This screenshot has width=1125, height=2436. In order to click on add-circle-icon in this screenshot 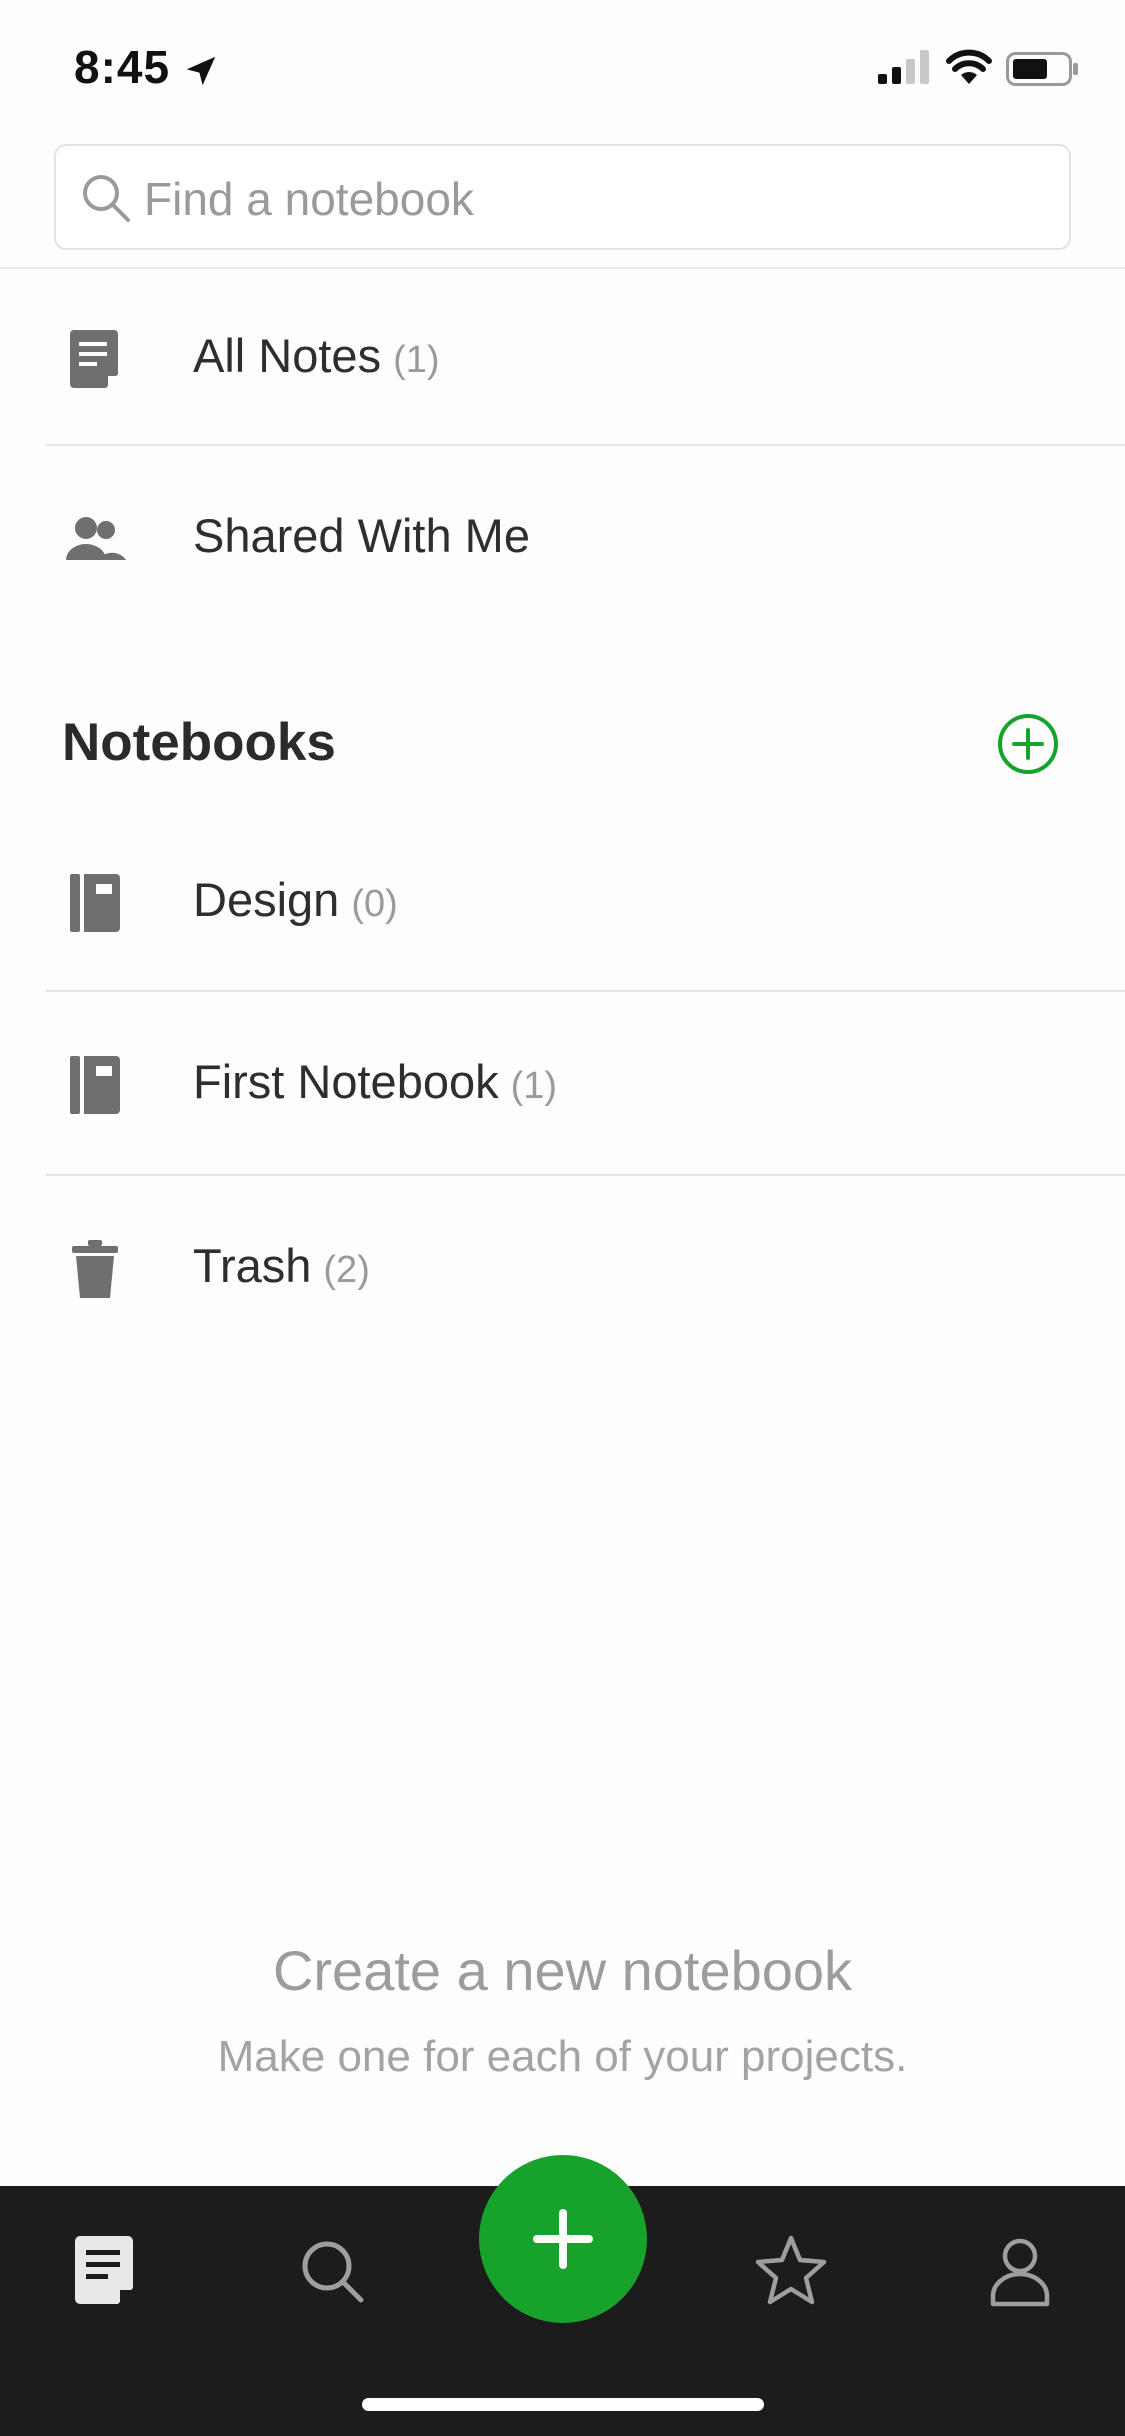, I will do `click(1028, 744)`.